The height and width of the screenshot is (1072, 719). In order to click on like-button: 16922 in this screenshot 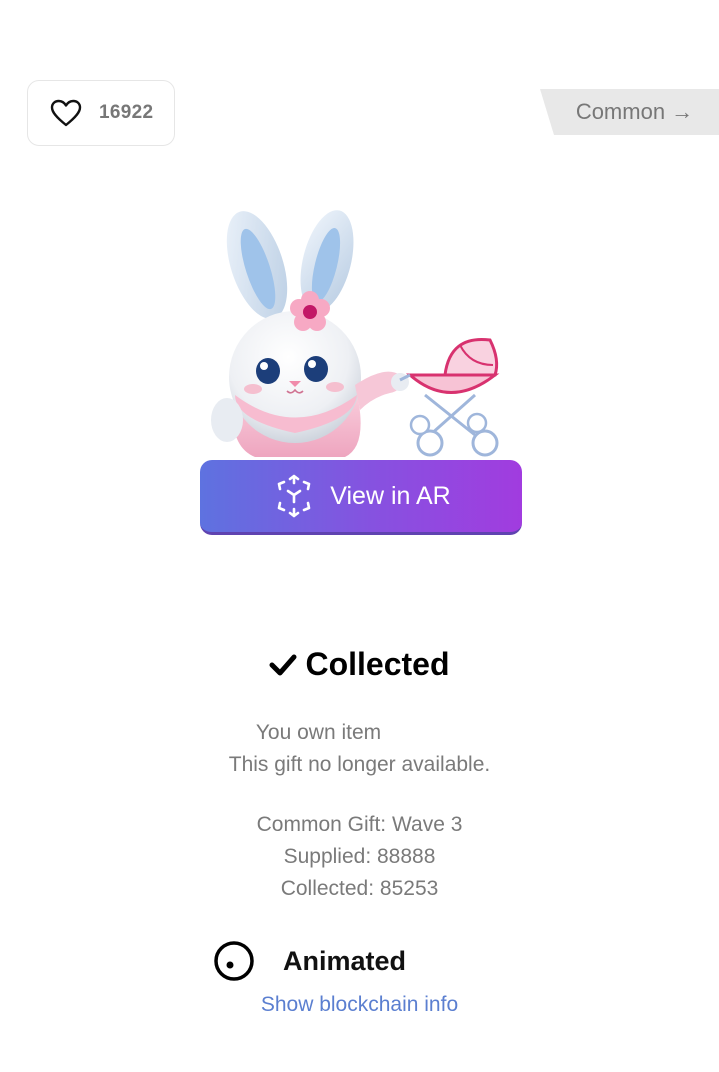, I will do `click(101, 113)`.